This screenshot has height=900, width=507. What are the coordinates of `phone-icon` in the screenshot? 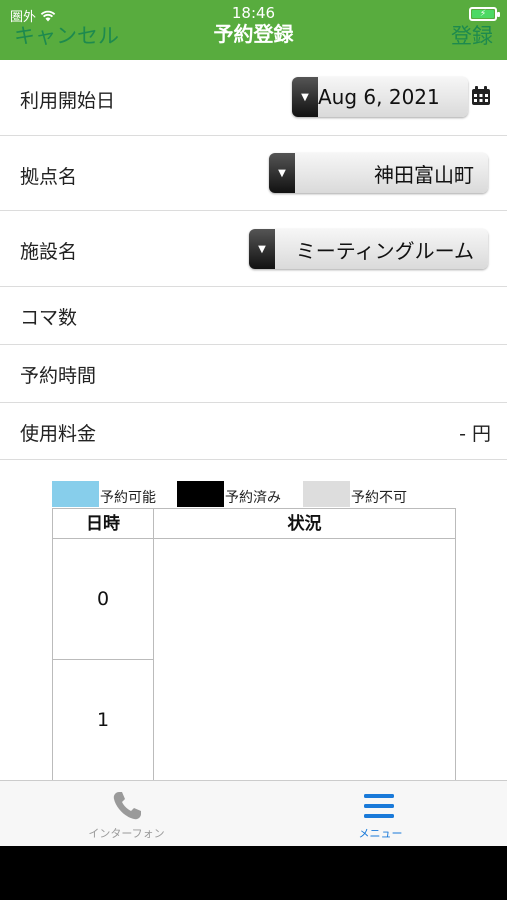 It's located at (127, 806).